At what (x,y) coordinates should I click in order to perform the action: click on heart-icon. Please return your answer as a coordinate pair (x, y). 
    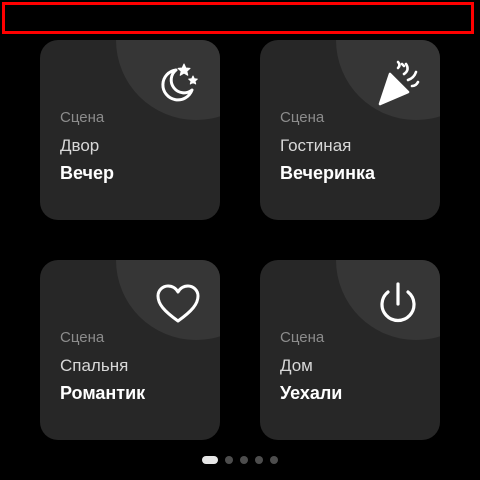
    Looking at the image, I should click on (178, 304).